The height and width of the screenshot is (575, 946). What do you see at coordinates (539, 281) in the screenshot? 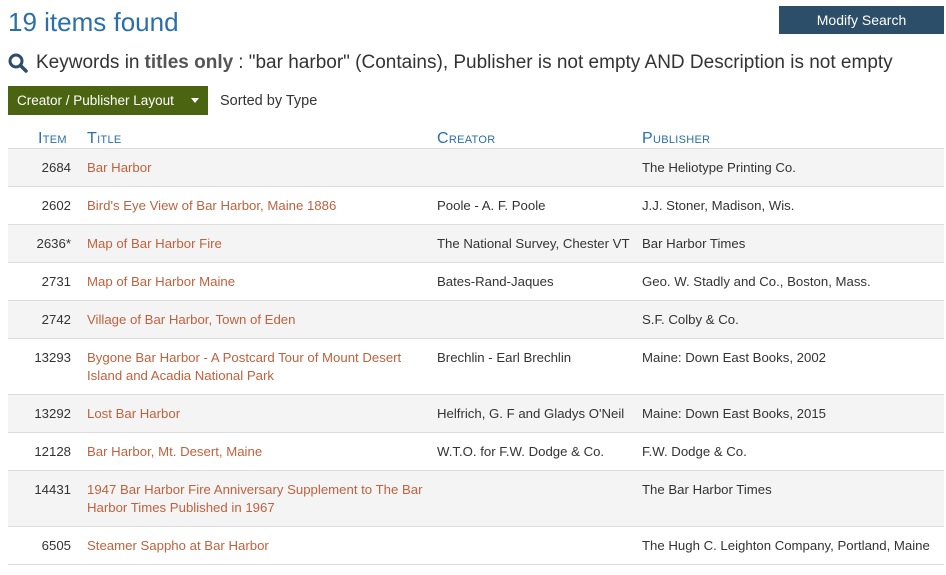
I see `item-creator: Bates-Rand-Jaques` at bounding box center [539, 281].